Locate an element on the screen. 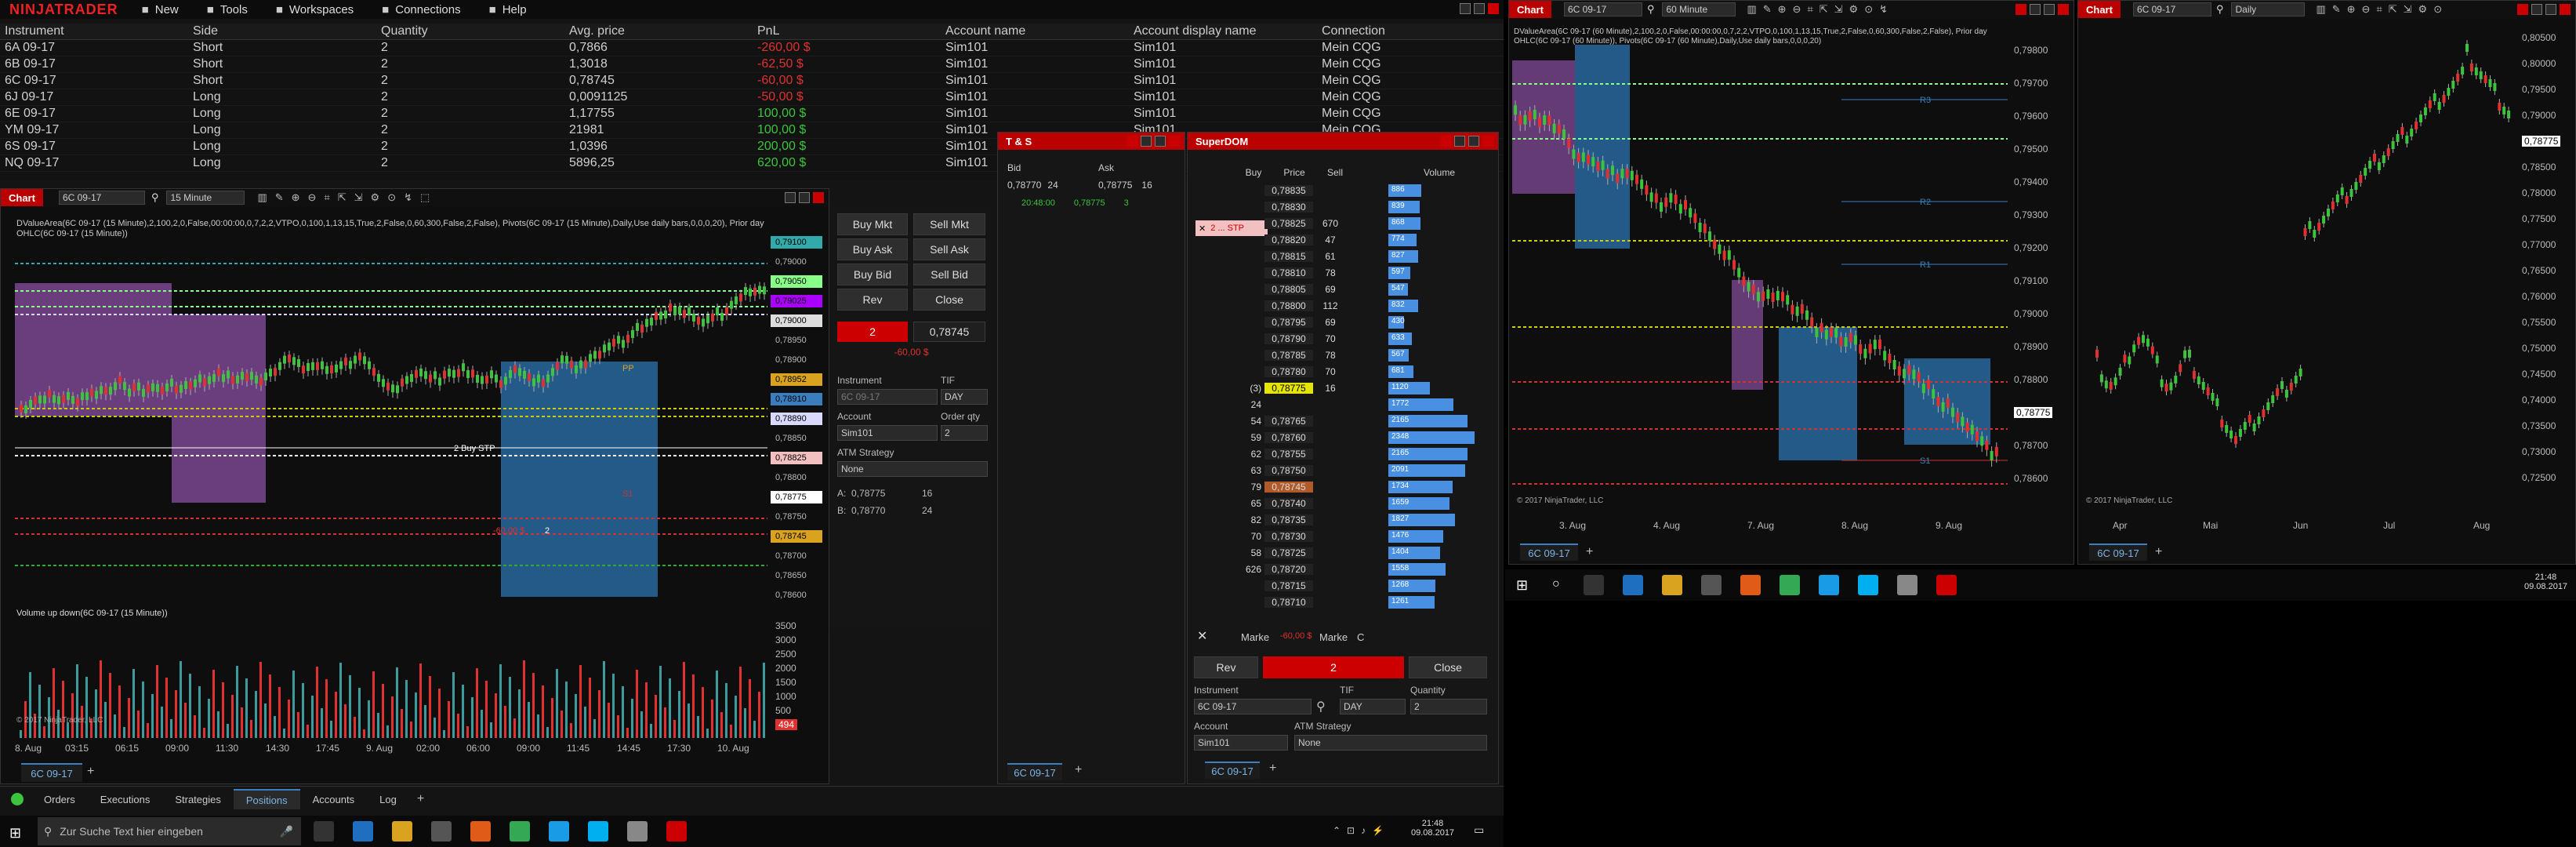 This screenshot has width=2576, height=847. buy-mkt-button: Buy Mkt is located at coordinates (873, 224).